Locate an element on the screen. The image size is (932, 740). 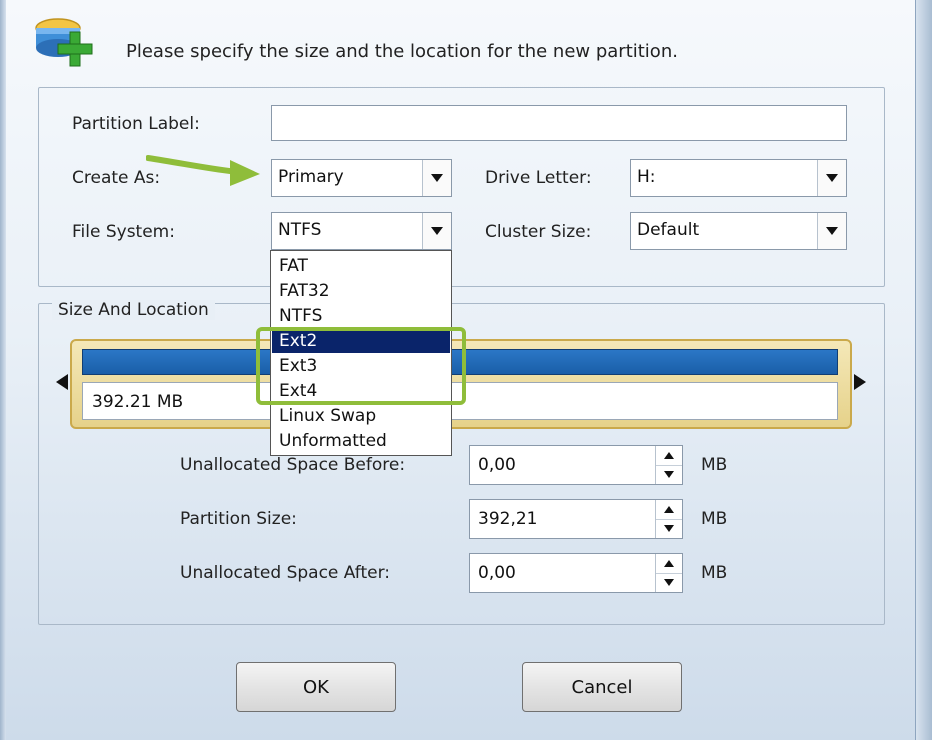
cluster-size-value: Default is located at coordinates (668, 230).